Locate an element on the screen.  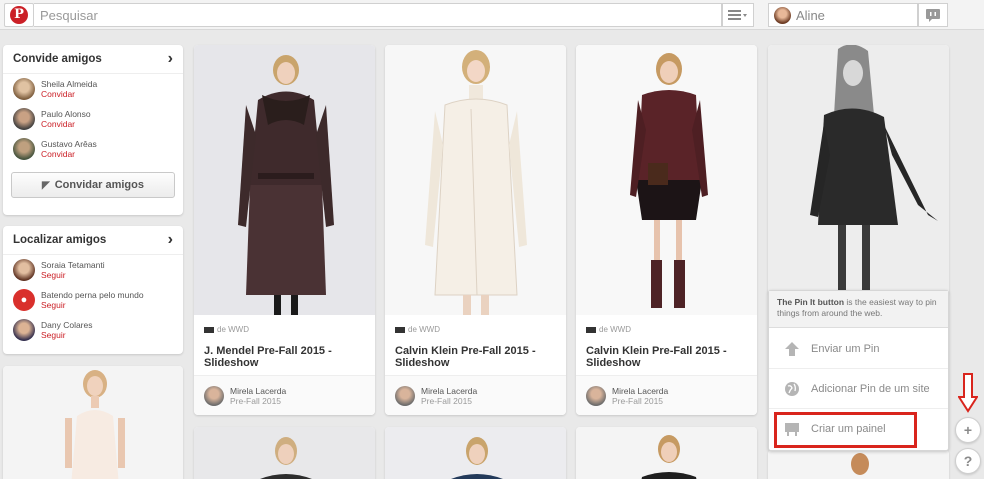
top-bar: P Pesquisar Aline is located at coordinates (492, 15).